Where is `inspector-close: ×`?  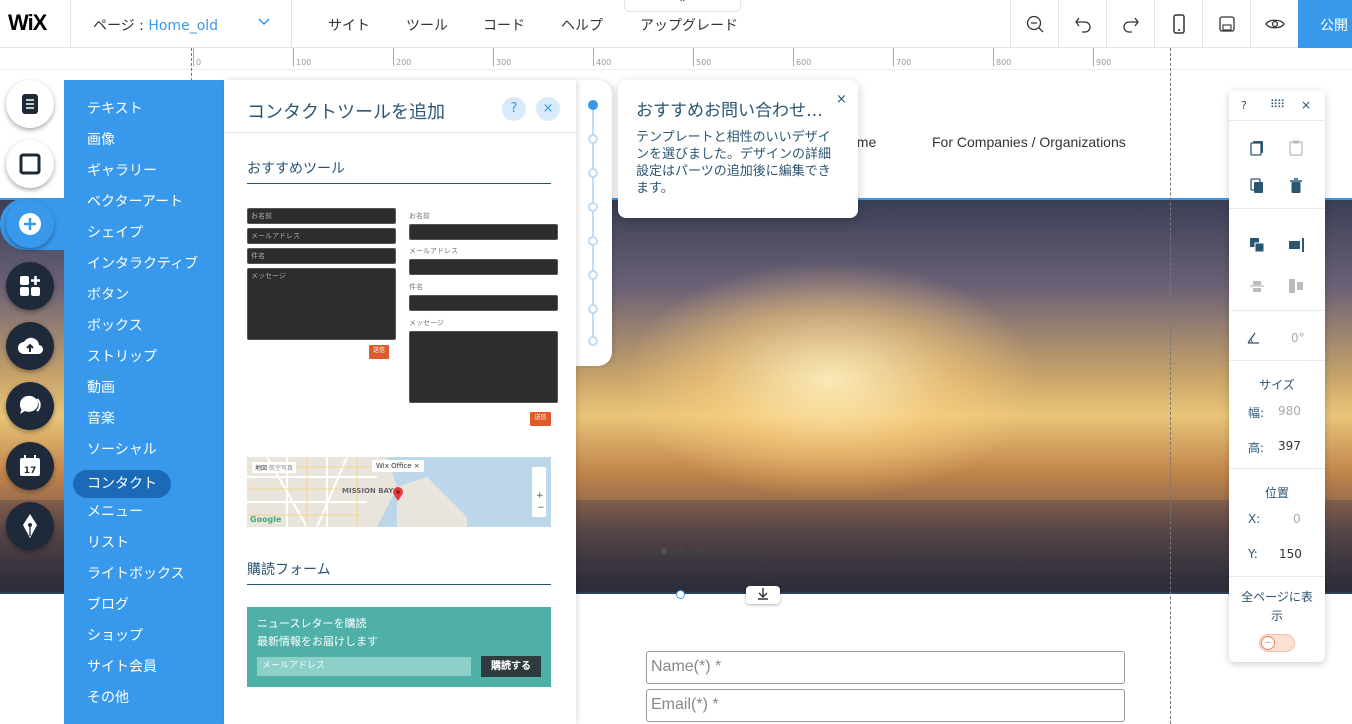
inspector-close: × is located at coordinates (1306, 105).